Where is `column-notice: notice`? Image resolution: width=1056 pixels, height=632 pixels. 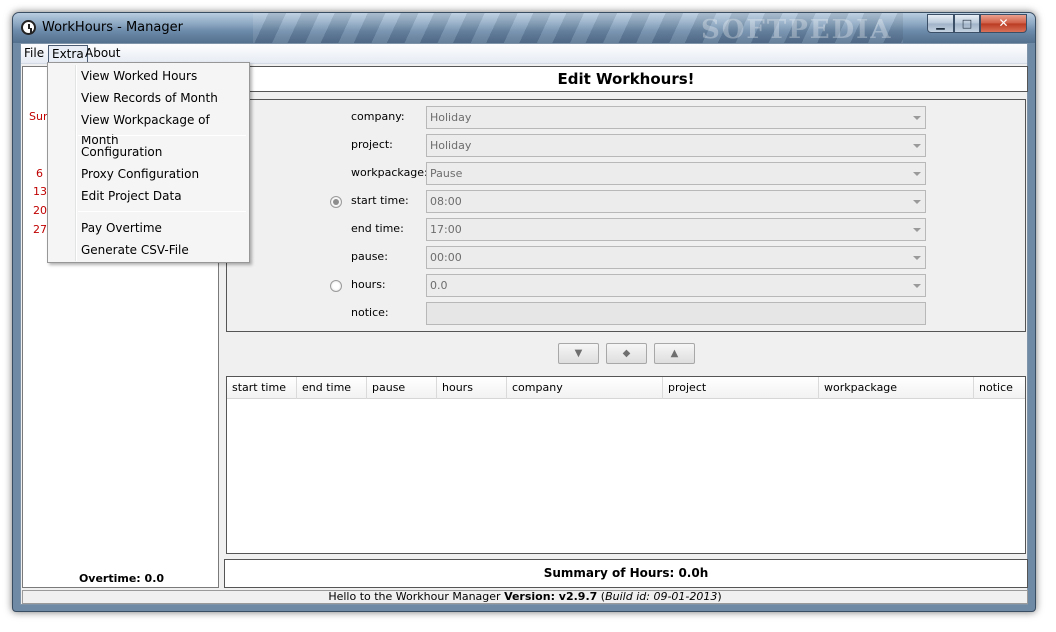
column-notice: notice is located at coordinates (999, 388).